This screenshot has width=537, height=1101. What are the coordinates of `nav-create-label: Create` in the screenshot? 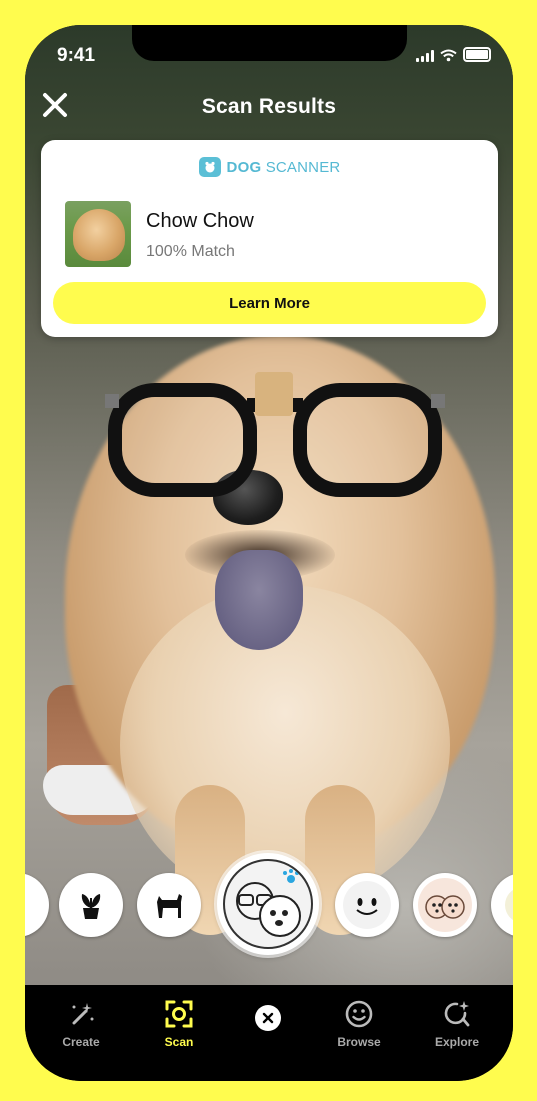 It's located at (81, 1042).